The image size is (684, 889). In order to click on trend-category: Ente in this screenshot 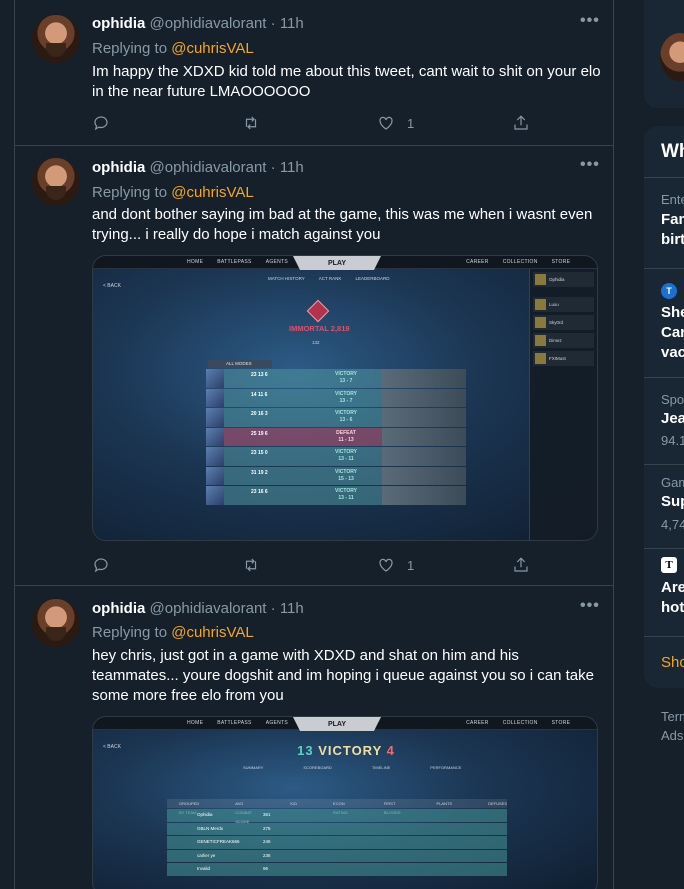, I will do `click(672, 199)`.